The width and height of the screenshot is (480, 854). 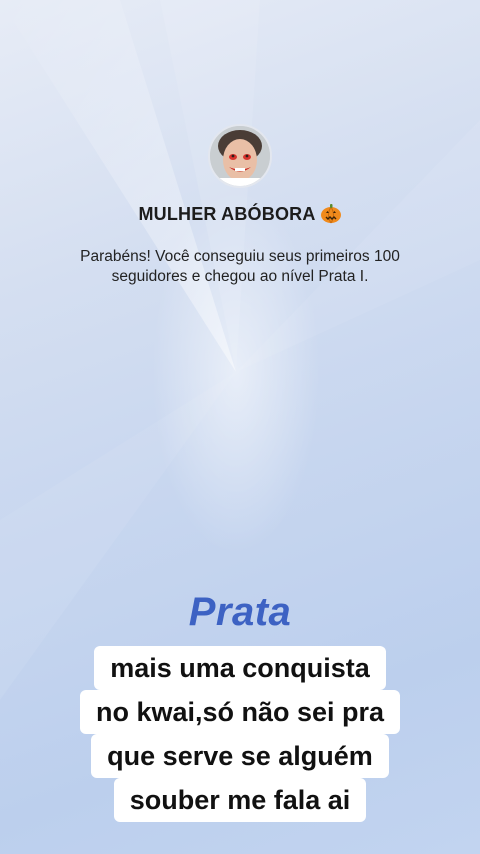 I want to click on caption-line: no kwai,só não sei pra, so click(x=240, y=712).